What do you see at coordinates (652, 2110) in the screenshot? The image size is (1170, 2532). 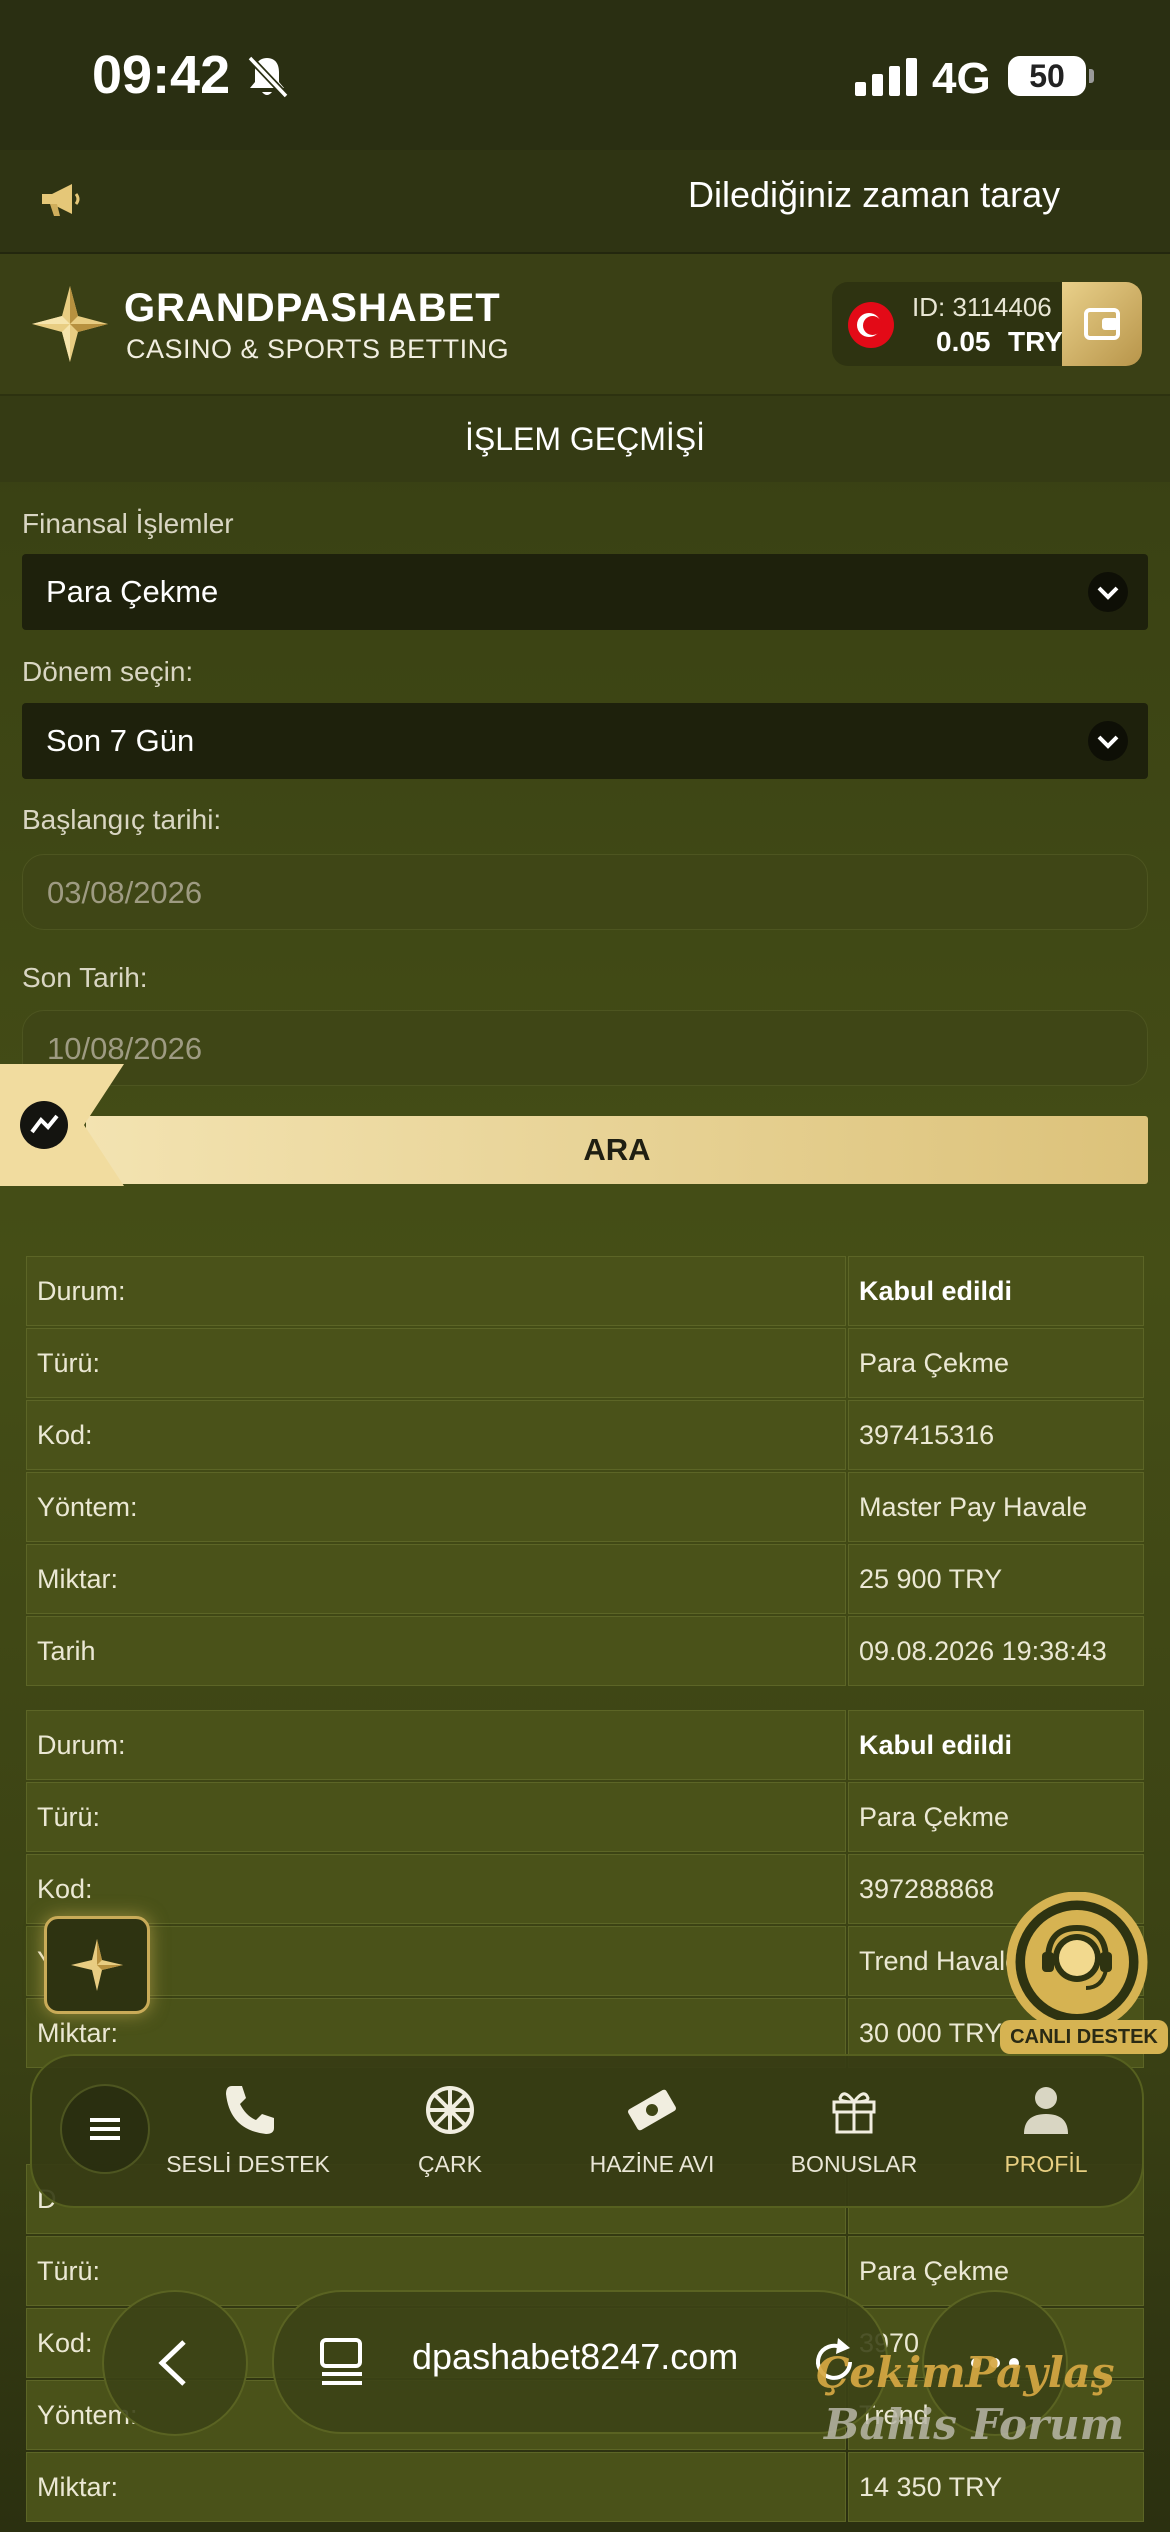 I see `ticket-icon` at bounding box center [652, 2110].